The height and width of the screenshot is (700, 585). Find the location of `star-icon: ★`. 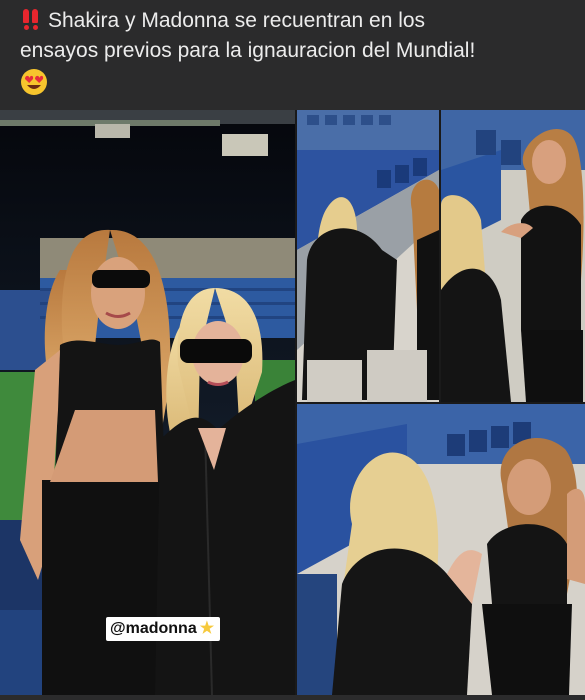

star-icon: ★ is located at coordinates (207, 628).